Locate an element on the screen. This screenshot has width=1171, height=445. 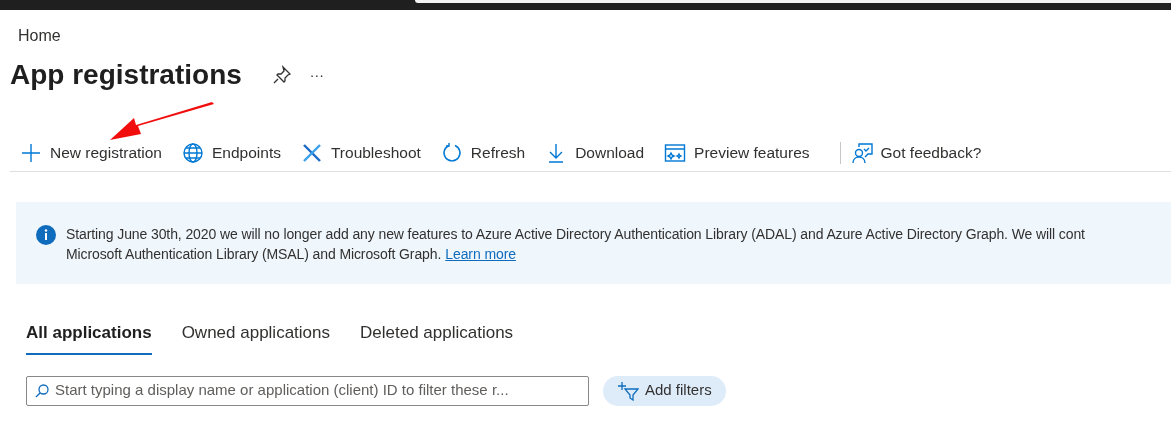
tools-icon is located at coordinates (311, 152).